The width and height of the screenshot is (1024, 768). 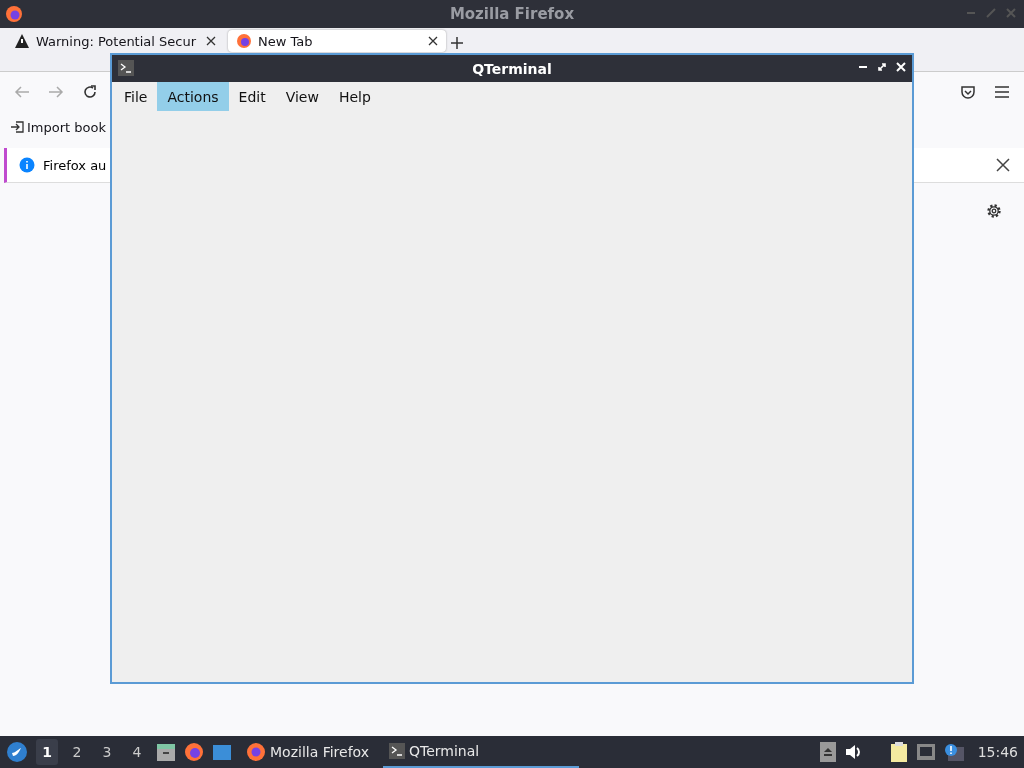 What do you see at coordinates (75, 165) in the screenshot?
I see `notification-text: Firefox au` at bounding box center [75, 165].